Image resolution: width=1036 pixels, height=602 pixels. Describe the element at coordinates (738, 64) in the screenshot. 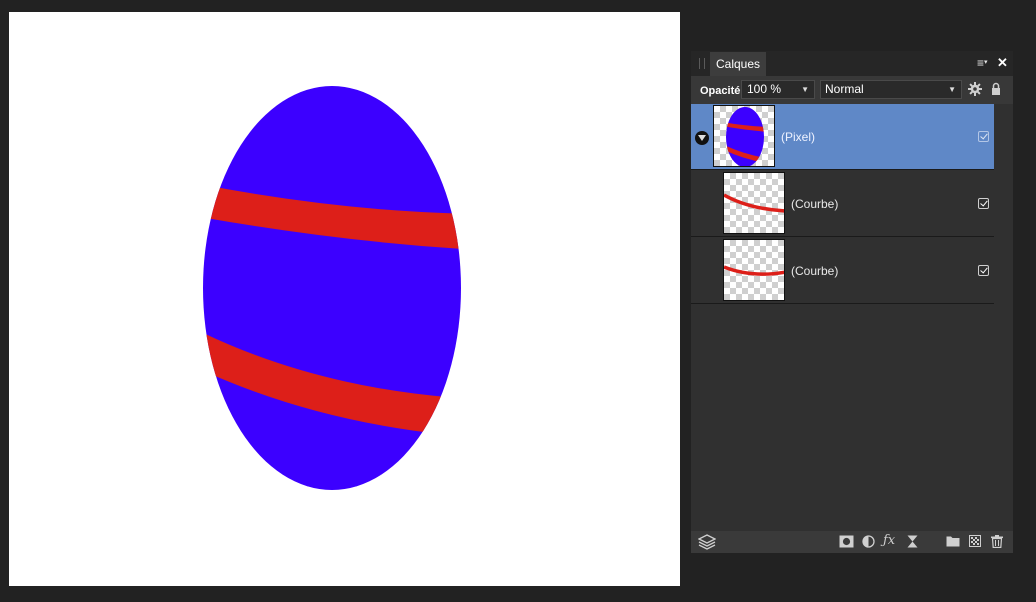

I see `tab-calques: Calques` at that location.